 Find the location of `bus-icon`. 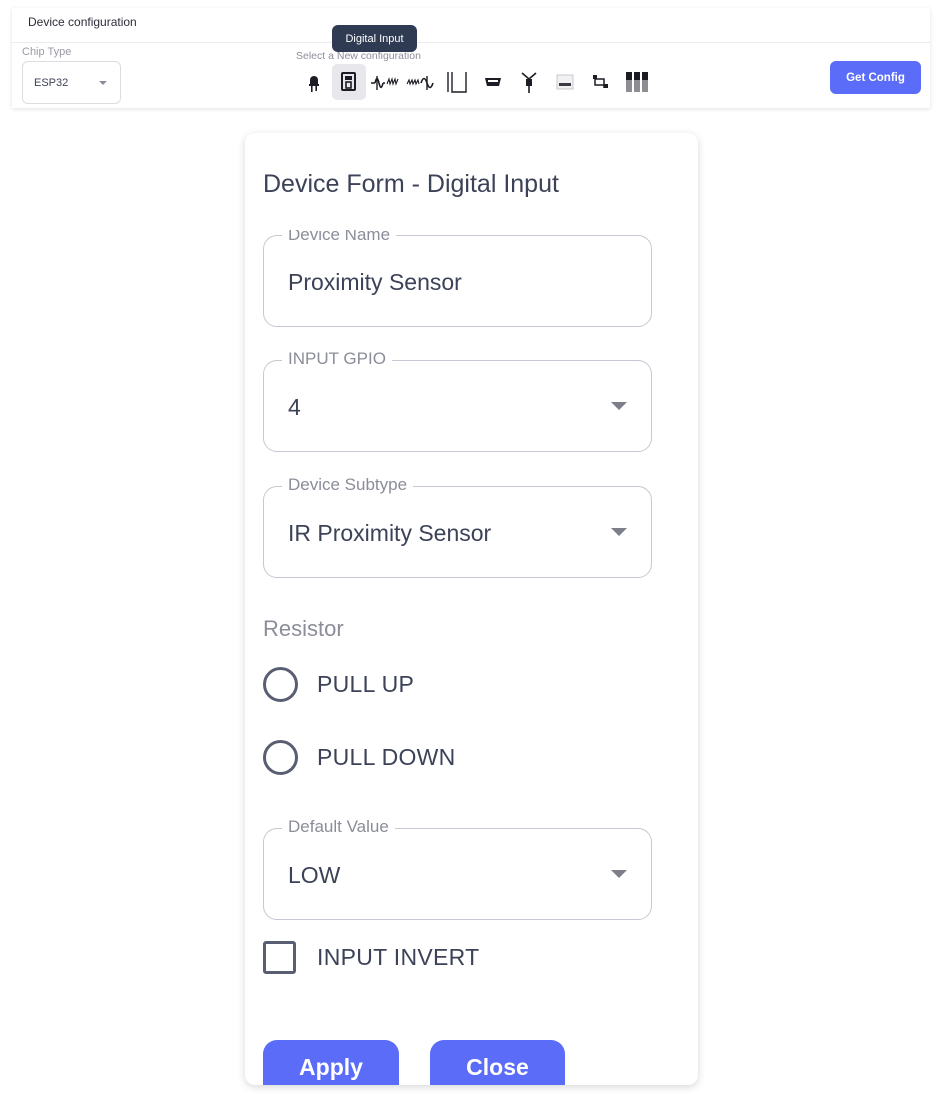

bus-icon is located at coordinates (565, 82).